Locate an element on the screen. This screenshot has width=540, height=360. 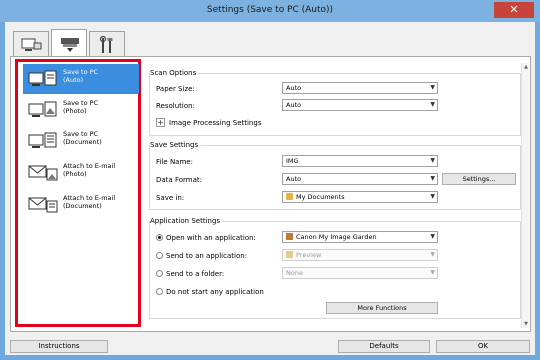
resolution-value: Auto is located at coordinates (294, 105).